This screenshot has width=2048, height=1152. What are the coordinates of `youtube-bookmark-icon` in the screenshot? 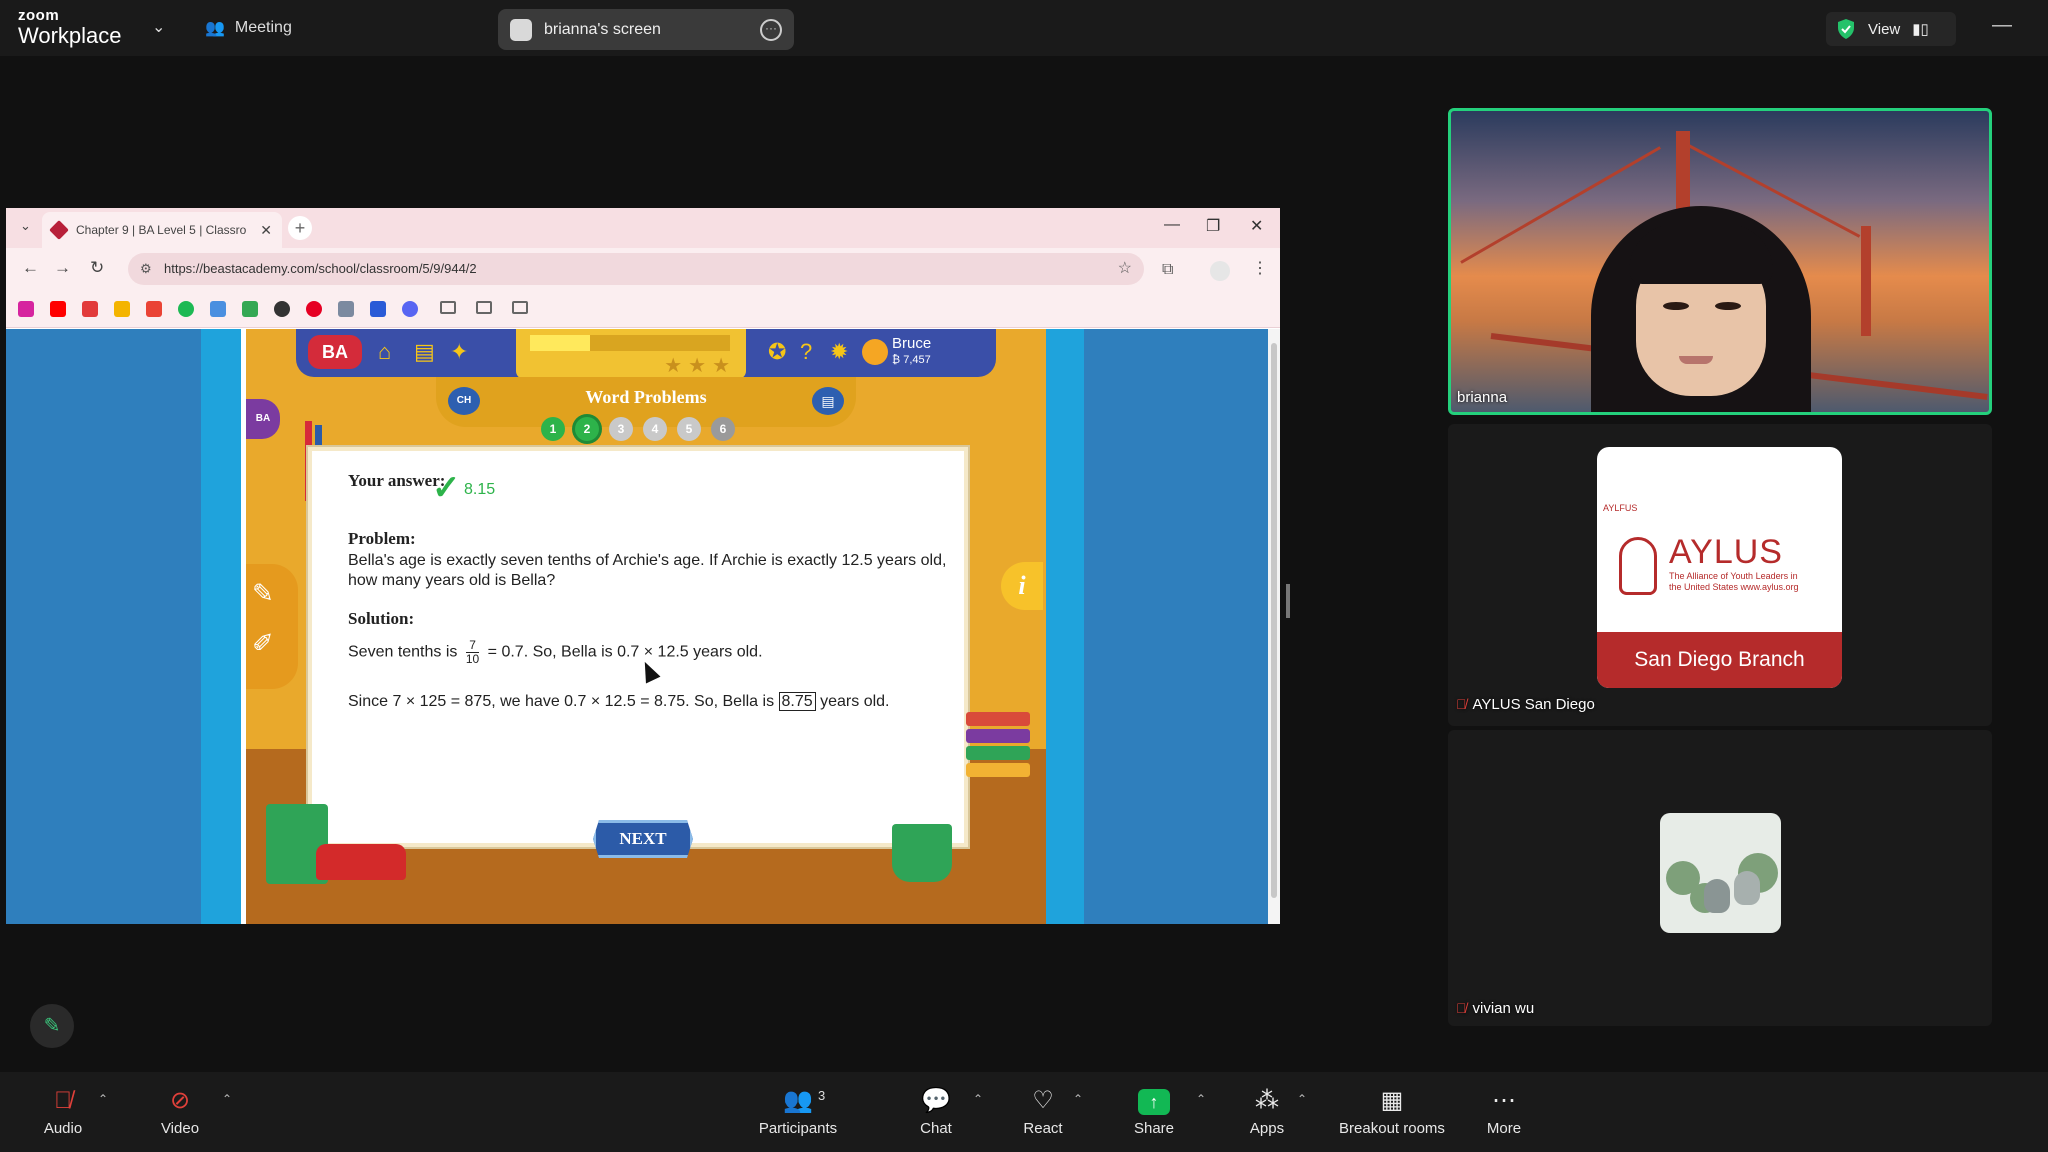 It's located at (58, 309).